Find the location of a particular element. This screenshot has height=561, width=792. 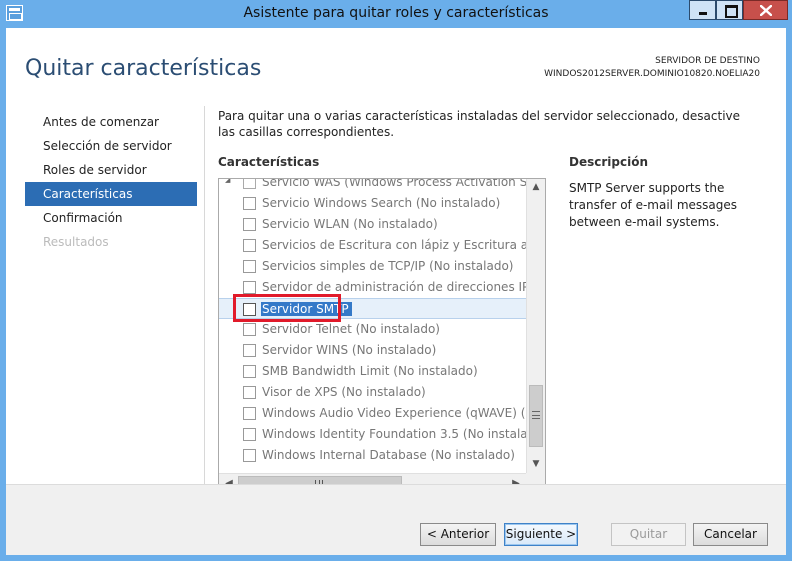

nav-item-resultados: Resultados is located at coordinates (76, 242).